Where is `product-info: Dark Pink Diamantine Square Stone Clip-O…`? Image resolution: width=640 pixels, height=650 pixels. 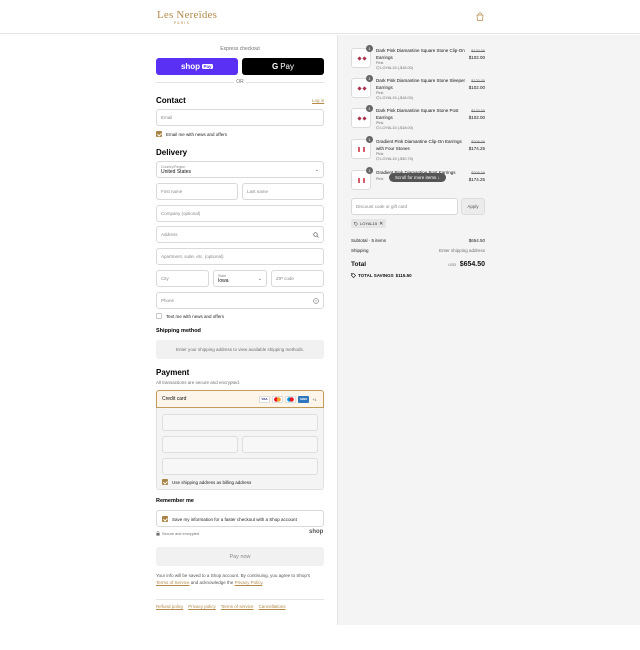
product-info: Dark Pink Diamantine Square Stone Clip-O… is located at coordinates (422, 59).